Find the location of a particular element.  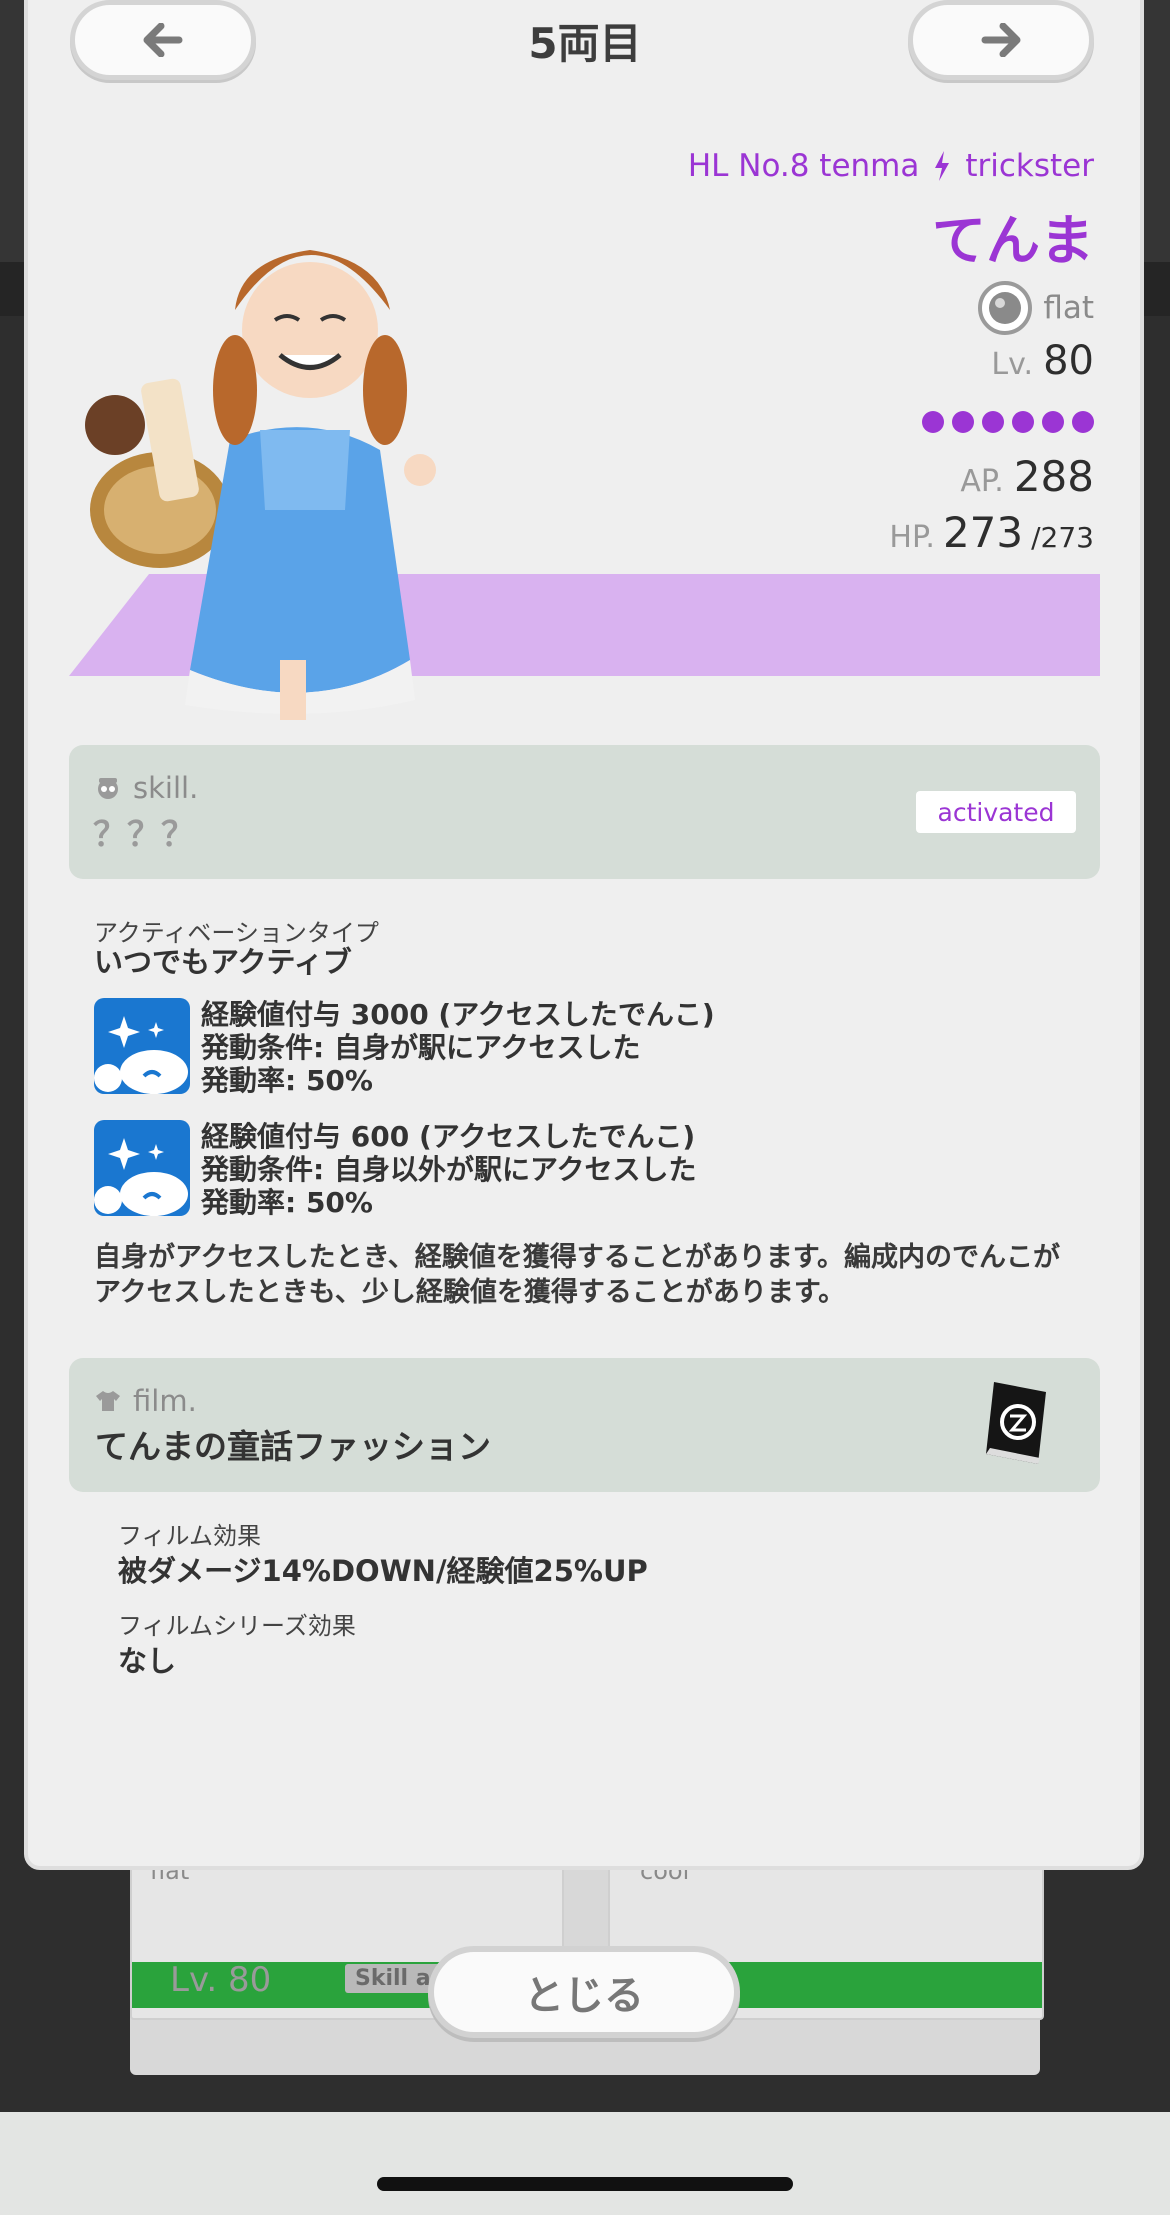

level-row: Lv. 80 is located at coordinates (1042, 361).